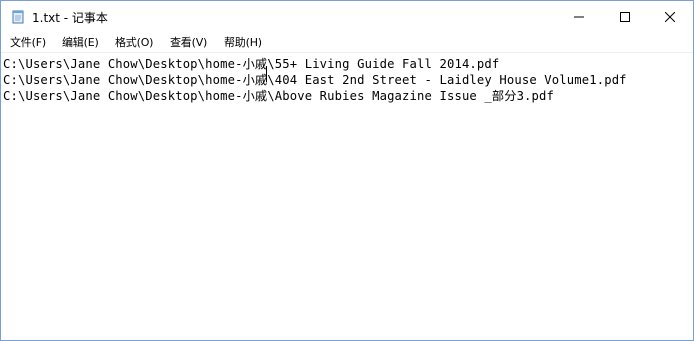 The width and height of the screenshot is (694, 341). What do you see at coordinates (266, 74) in the screenshot?
I see `text-caret` at bounding box center [266, 74].